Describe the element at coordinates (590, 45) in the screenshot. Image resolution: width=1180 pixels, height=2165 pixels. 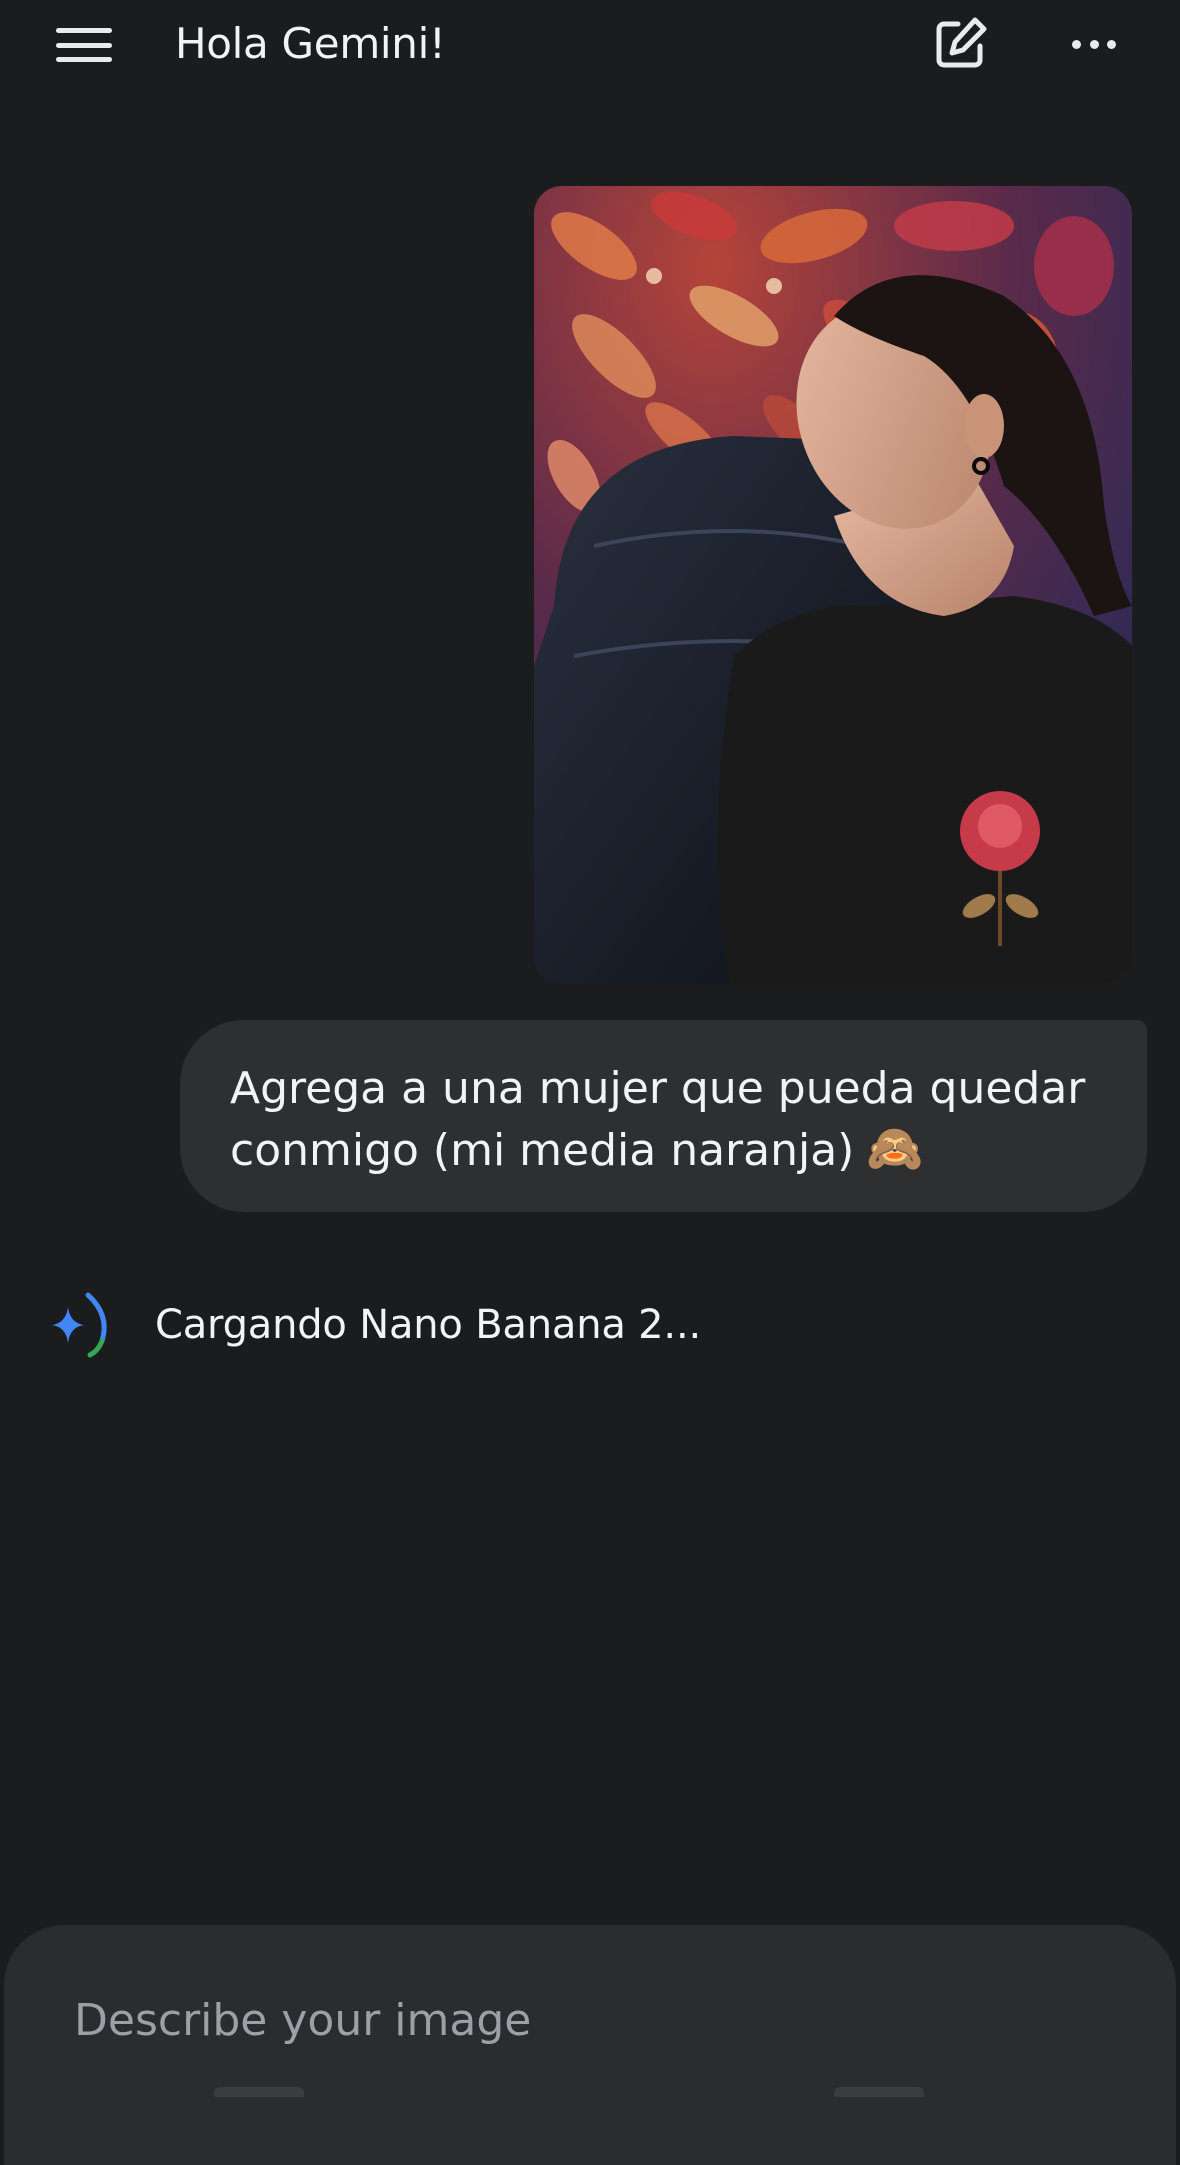
I see `top-app-bar: Hola Gemini!` at that location.